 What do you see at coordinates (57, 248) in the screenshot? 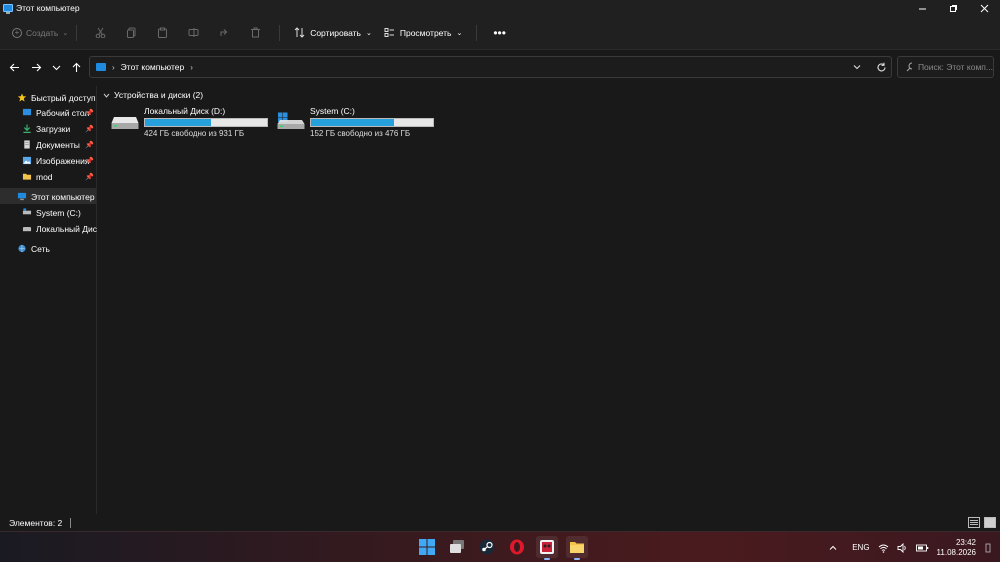
I see `sidebar-item-network: Сеть` at bounding box center [57, 248].